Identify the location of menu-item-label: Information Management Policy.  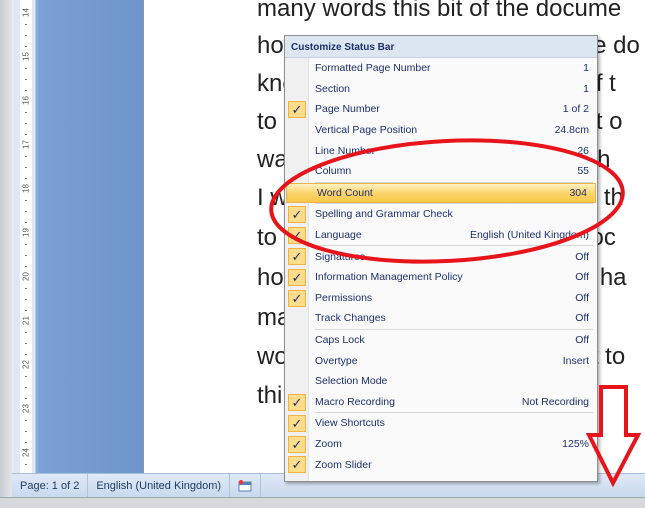
(389, 277).